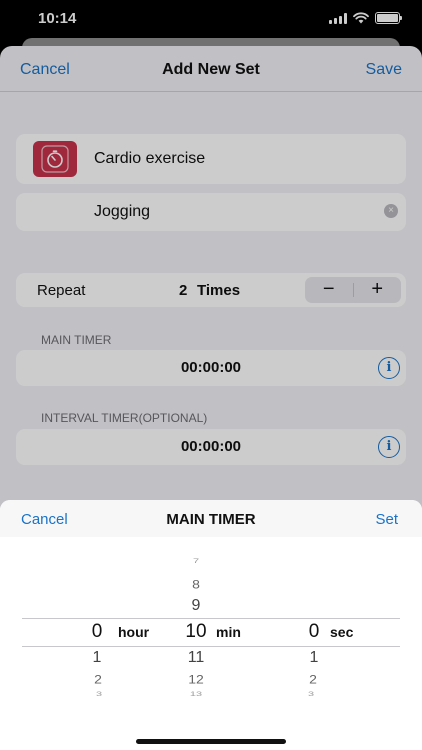 The width and height of the screenshot is (422, 750). Describe the element at coordinates (386, 519) in the screenshot. I see `picker-set-button: Set` at that location.